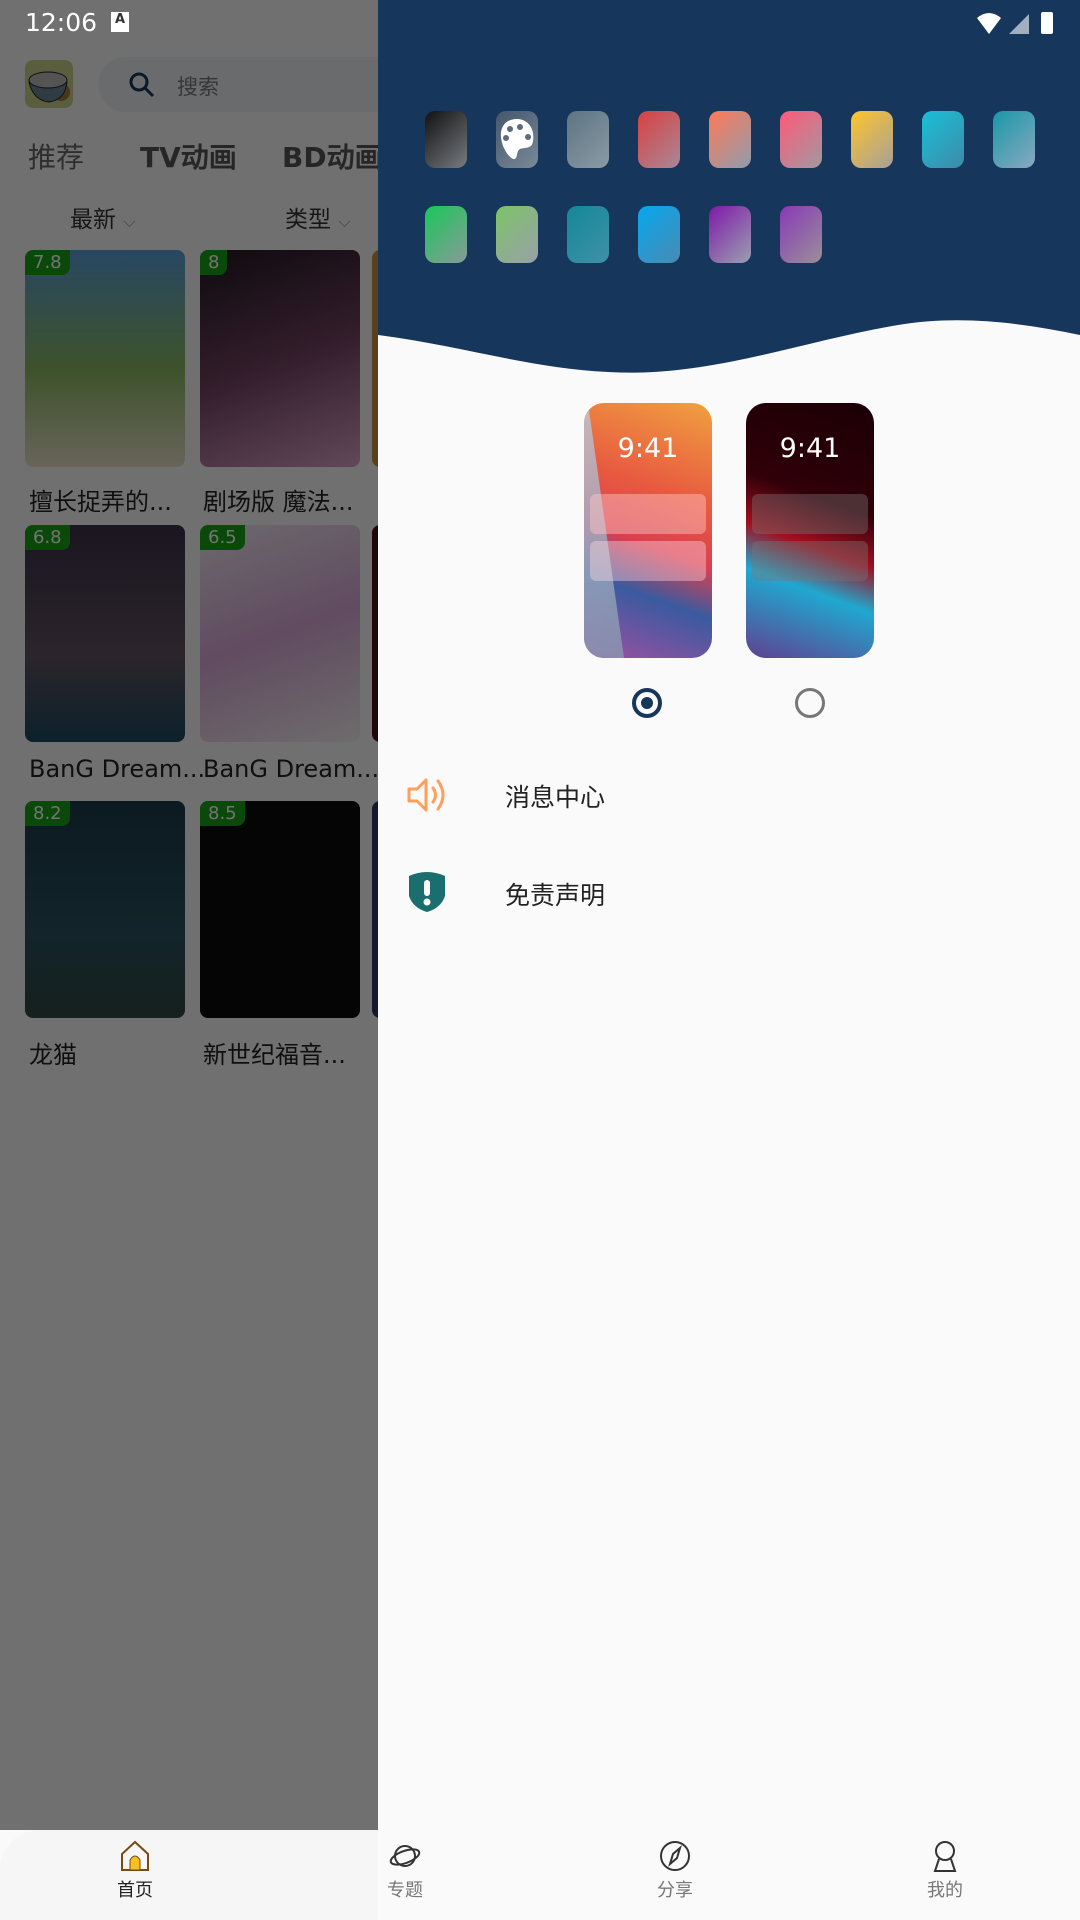 This screenshot has height=1920, width=1080. Describe the element at coordinates (405, 1856) in the screenshot. I see `planet-icon` at that location.